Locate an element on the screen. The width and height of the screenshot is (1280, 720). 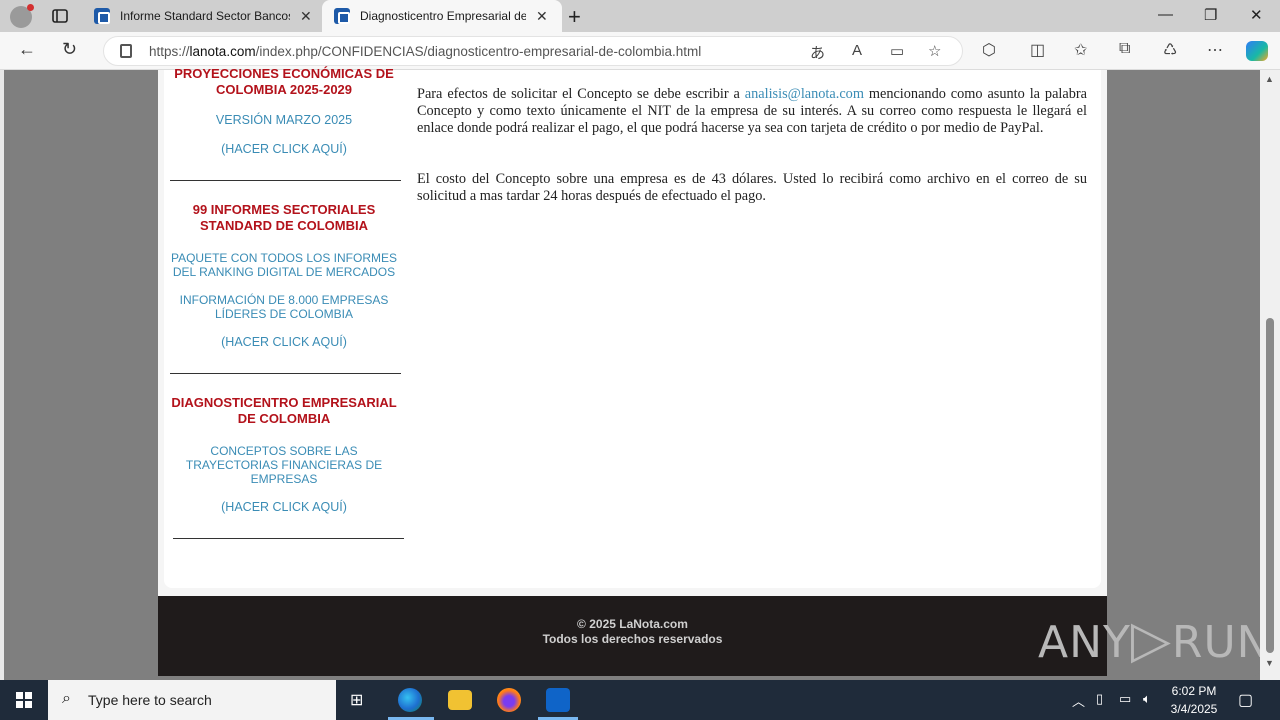
read-aloud-icon: A is located at coordinates (857, 50).